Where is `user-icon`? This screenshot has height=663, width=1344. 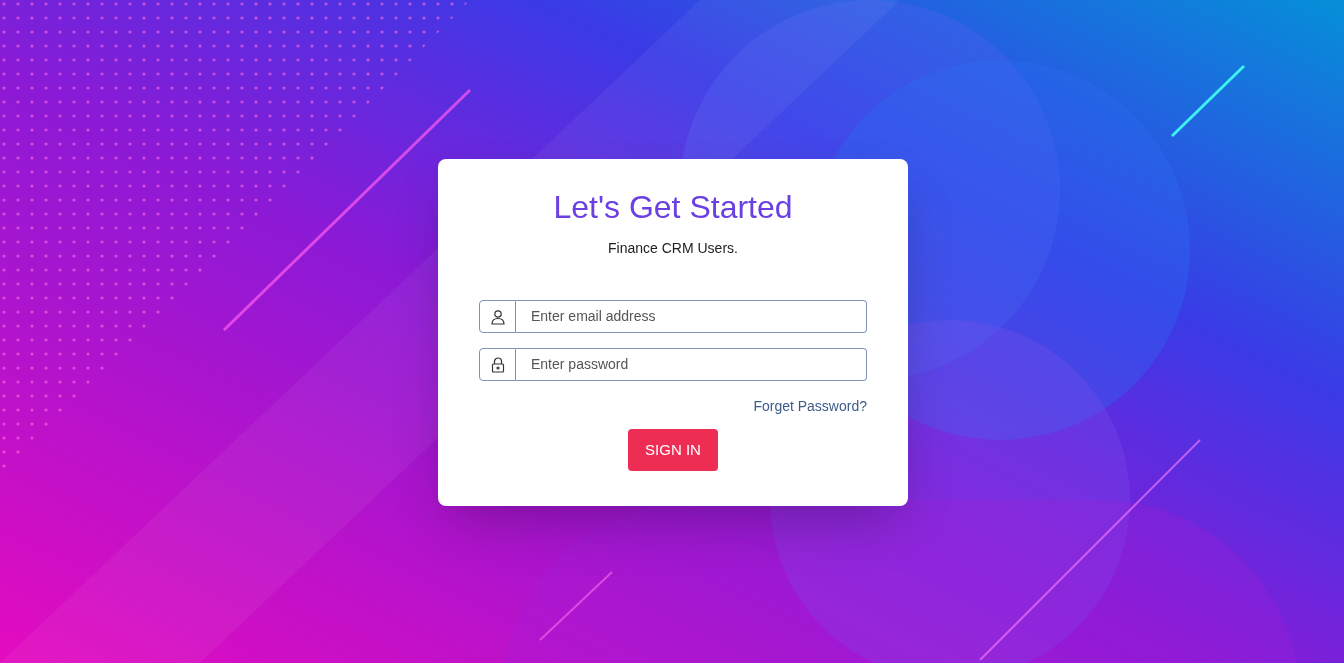
user-icon is located at coordinates (497, 316).